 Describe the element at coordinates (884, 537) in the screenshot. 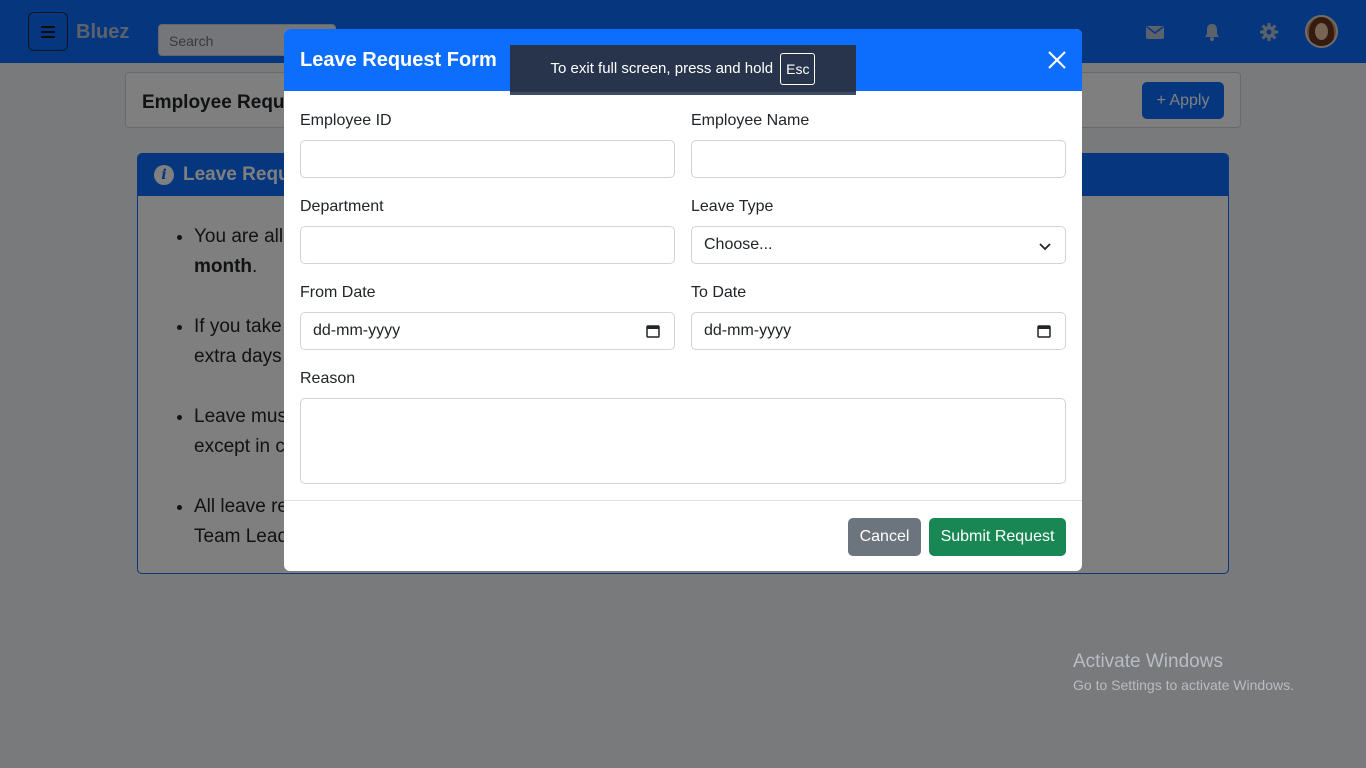

I see `cancel-button: Cancel` at that location.